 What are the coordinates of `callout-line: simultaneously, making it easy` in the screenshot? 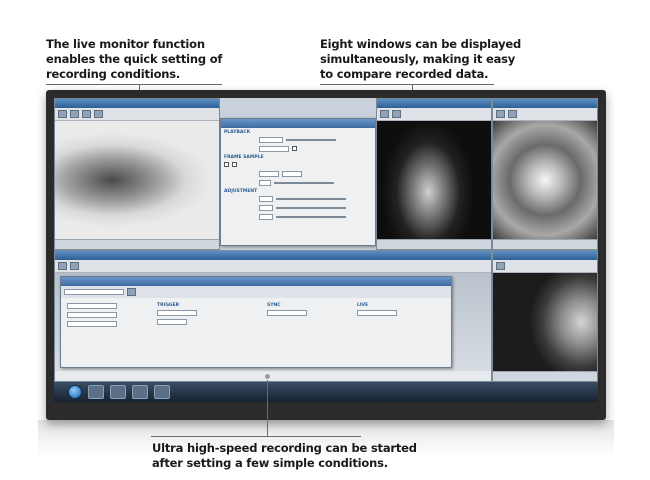 It's located at (418, 59).